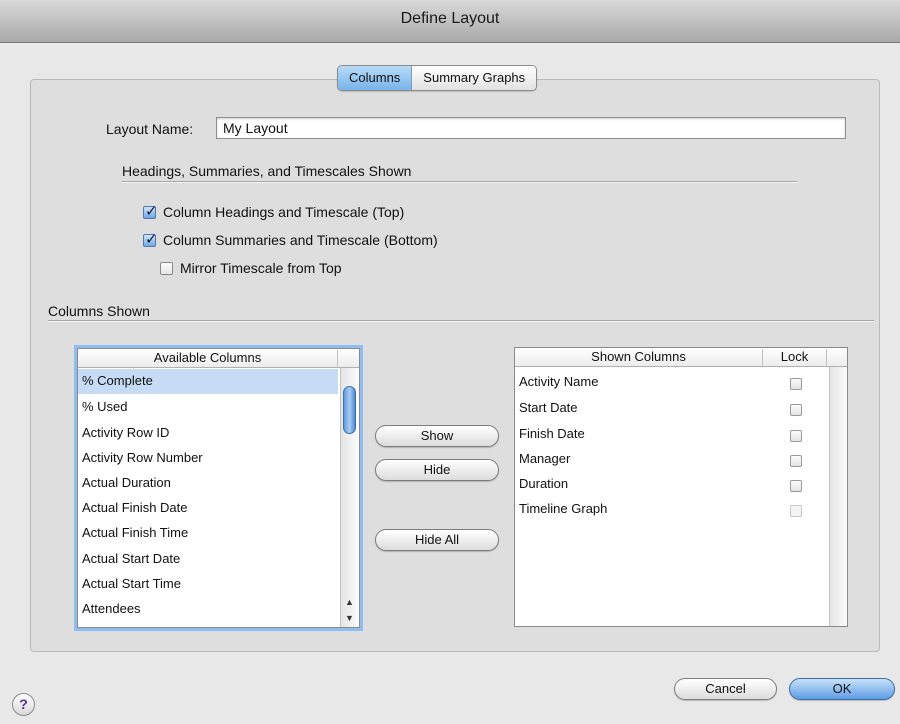 This screenshot has height=724, width=900. Describe the element at coordinates (638, 484) in the screenshot. I see `table-row: Duration` at that location.